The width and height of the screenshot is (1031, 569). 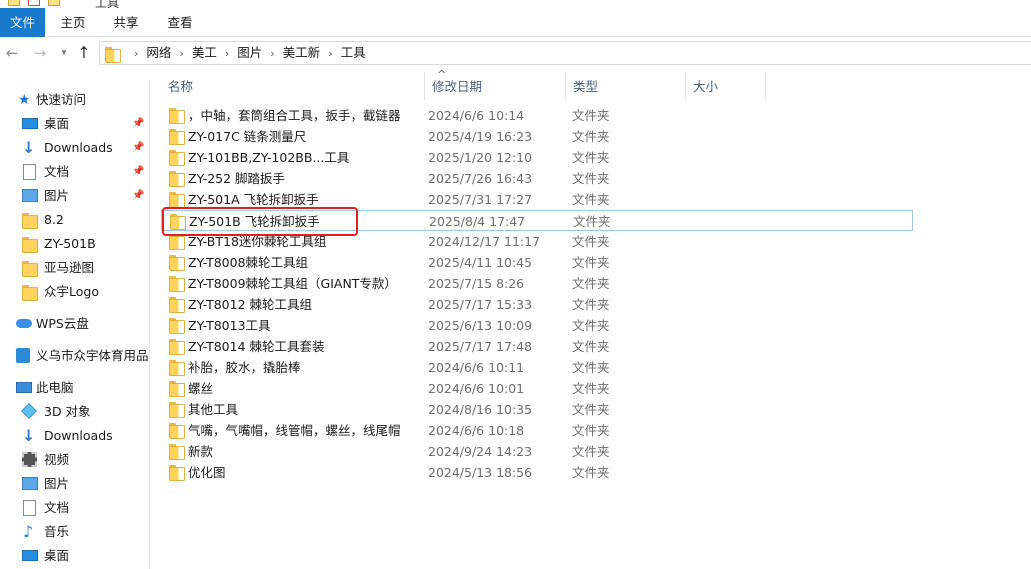 What do you see at coordinates (54, 3) in the screenshot?
I see `new-folder-icon` at bounding box center [54, 3].